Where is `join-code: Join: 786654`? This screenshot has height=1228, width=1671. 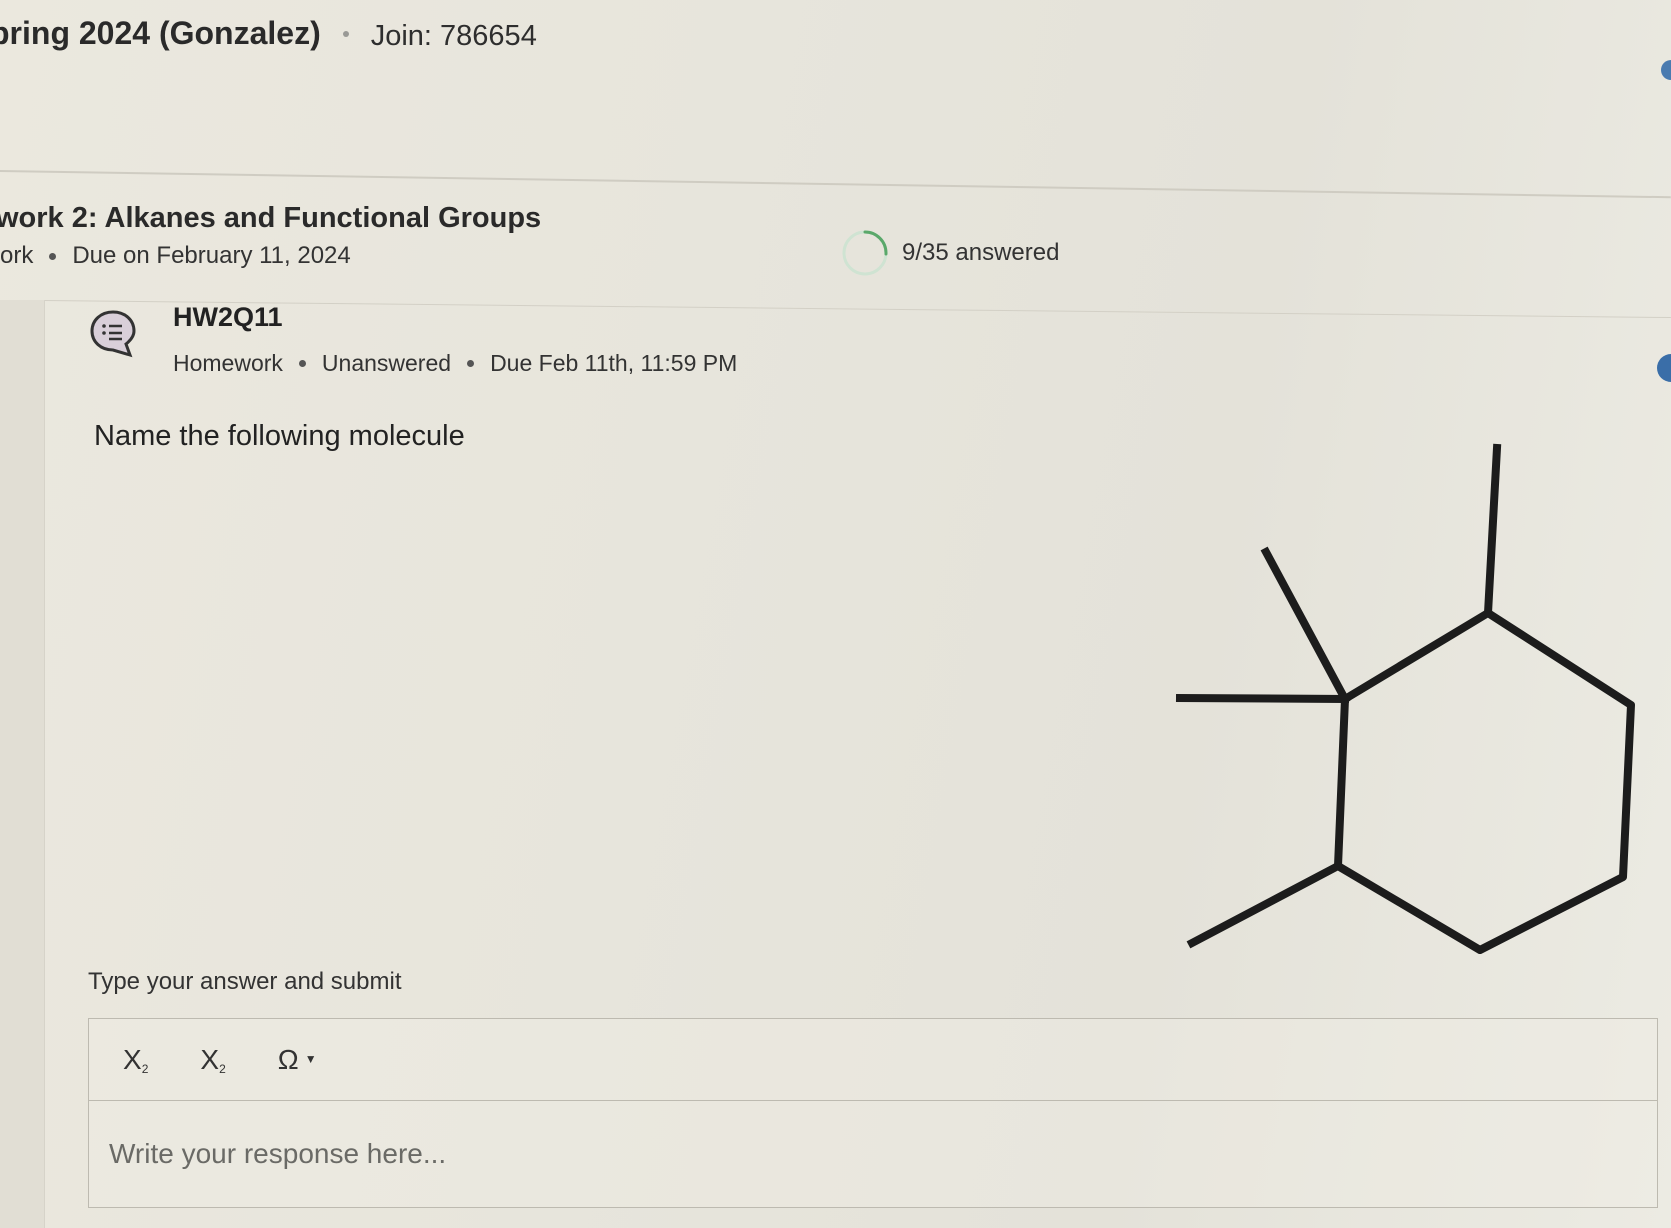
join-code: Join: 786654 is located at coordinates (453, 36).